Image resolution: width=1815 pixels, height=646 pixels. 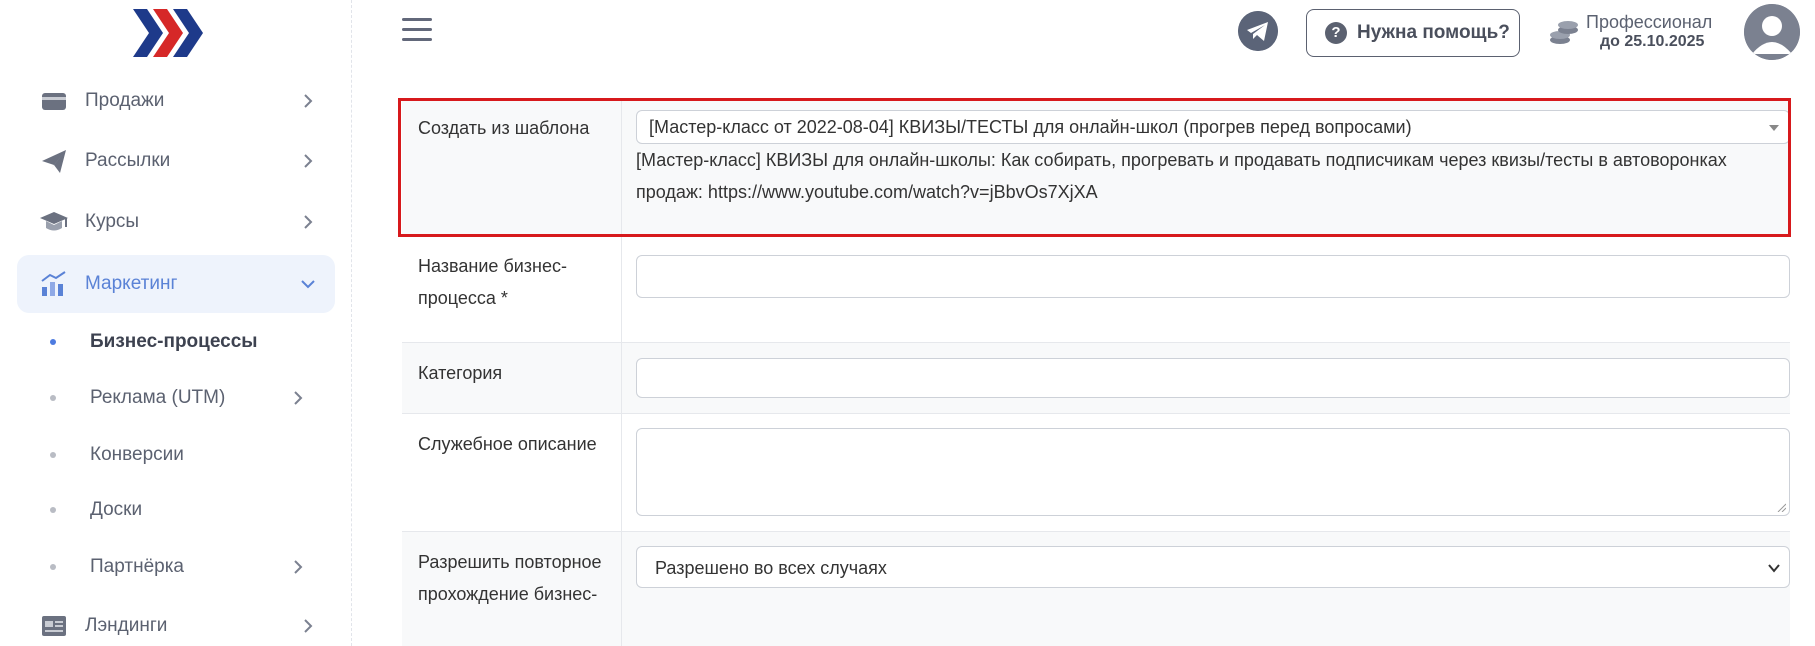 I want to click on sidebar-item-label: Курсы, so click(x=112, y=221).